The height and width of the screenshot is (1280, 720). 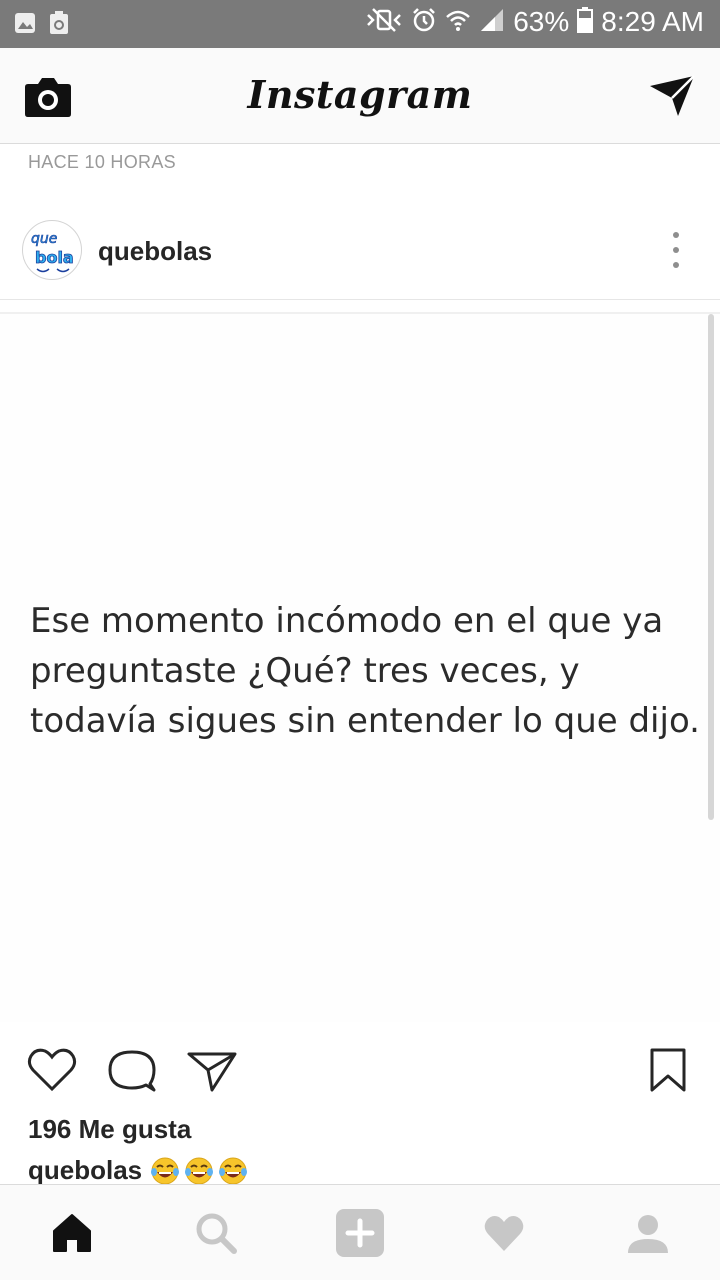 I want to click on status-bar: 63% 8:29 AM, so click(x=360, y=24).